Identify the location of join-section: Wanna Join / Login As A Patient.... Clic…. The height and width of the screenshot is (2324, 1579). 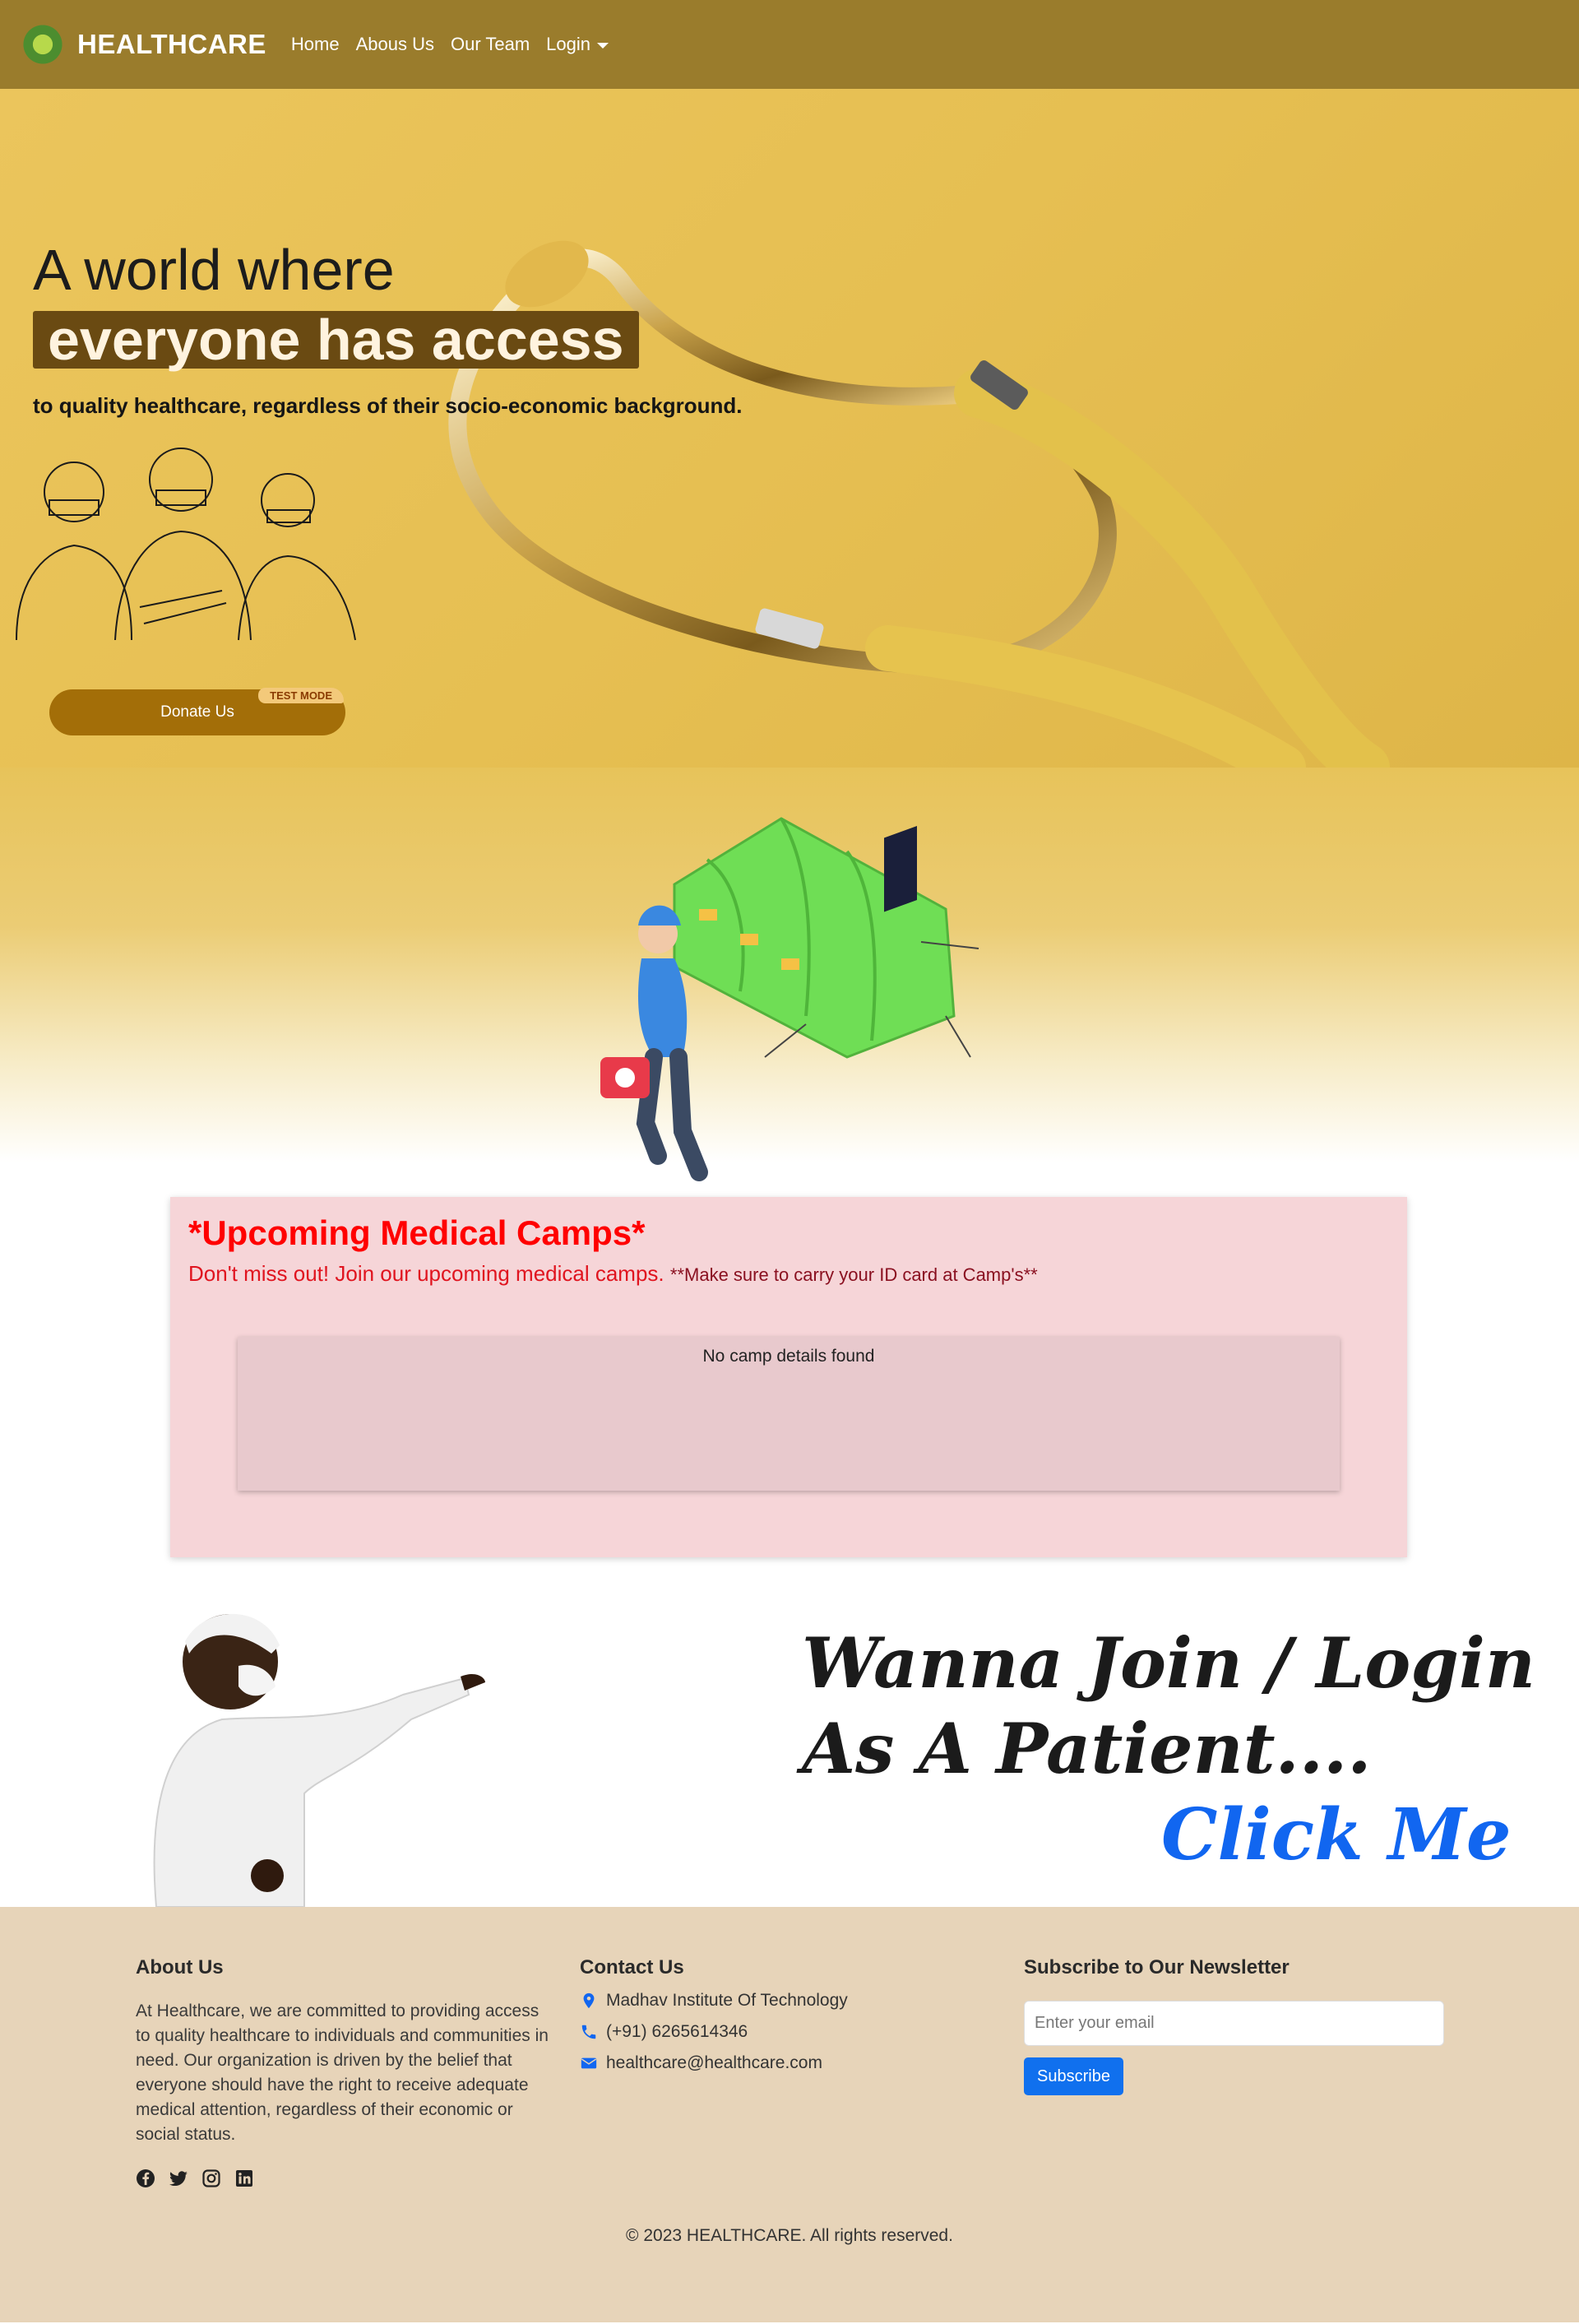
(789, 1748).